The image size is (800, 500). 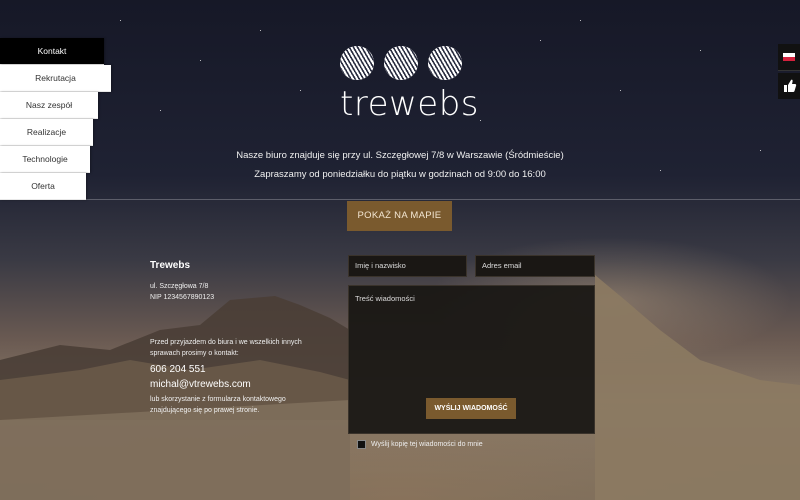 I want to click on send-copy-label: Wyślij kopię tej wiadomości do mnie, so click(x=427, y=444).